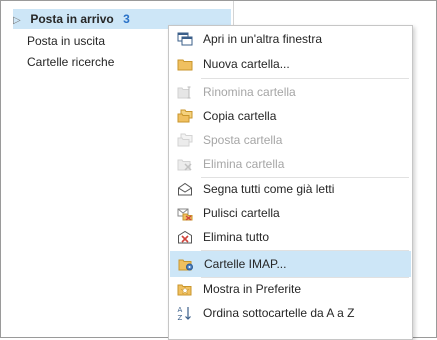 This screenshot has width=437, height=340. I want to click on menu-item-clean-folder: Pulisci cartella, so click(290, 213).